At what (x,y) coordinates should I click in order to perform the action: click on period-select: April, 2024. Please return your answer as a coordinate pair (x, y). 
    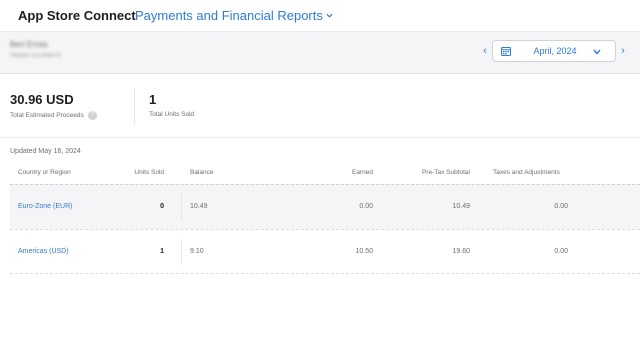
    Looking at the image, I should click on (554, 51).